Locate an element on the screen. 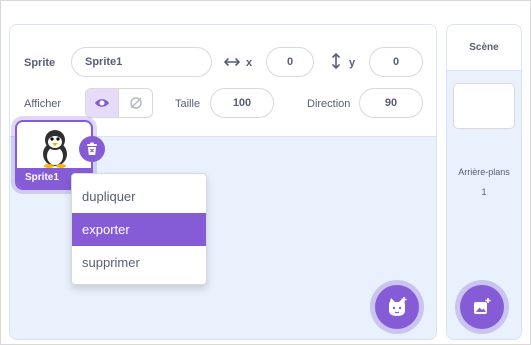  y-value: 0 is located at coordinates (396, 62).